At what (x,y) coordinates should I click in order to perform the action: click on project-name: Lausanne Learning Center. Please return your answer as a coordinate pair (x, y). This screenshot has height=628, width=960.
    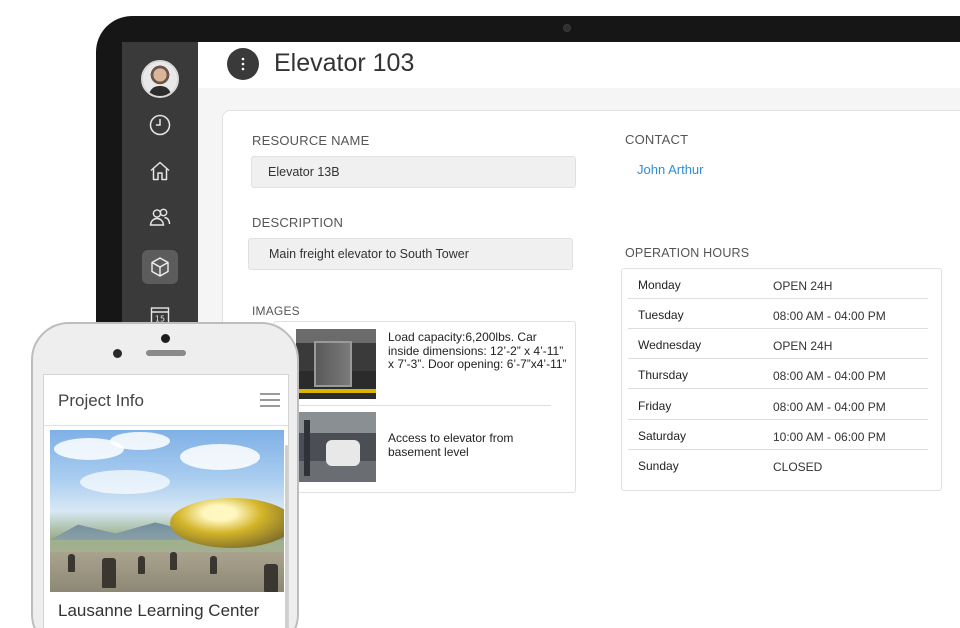
    Looking at the image, I should click on (158, 611).